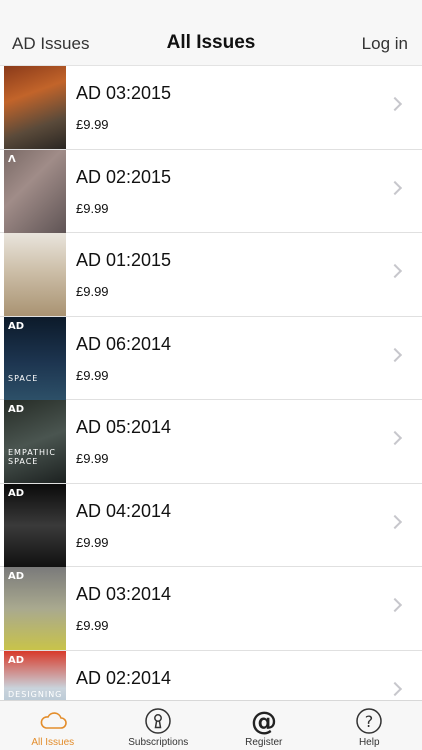 This screenshot has width=422, height=750. Describe the element at coordinates (124, 594) in the screenshot. I see `issue-title: AD 03:2014` at that location.